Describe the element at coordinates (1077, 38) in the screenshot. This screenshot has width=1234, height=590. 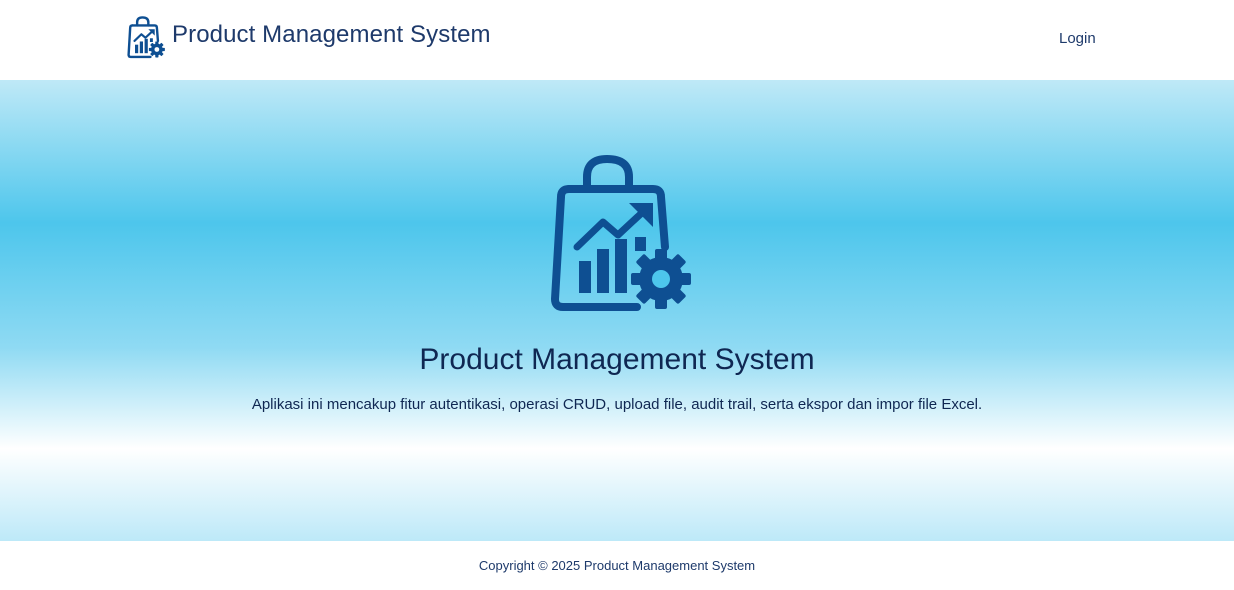
I see `login-link: Login` at that location.